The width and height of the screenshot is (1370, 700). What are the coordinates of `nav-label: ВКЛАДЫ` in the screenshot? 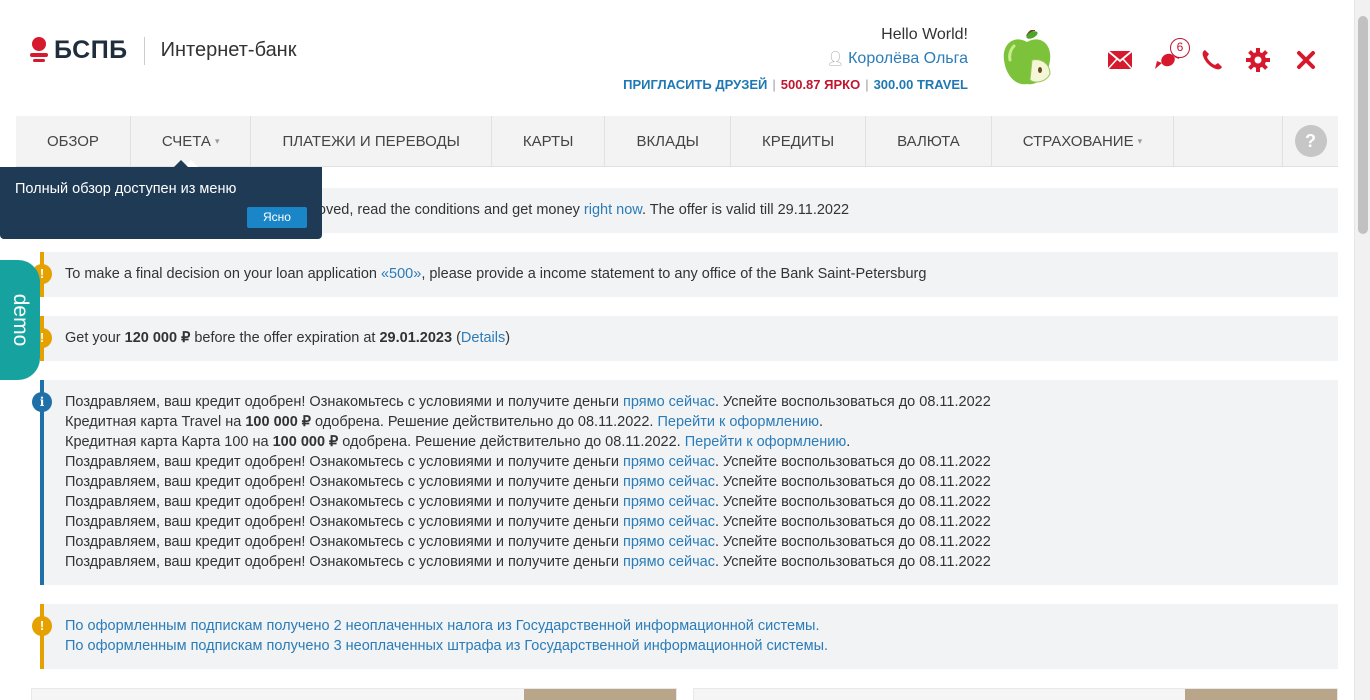 It's located at (667, 141).